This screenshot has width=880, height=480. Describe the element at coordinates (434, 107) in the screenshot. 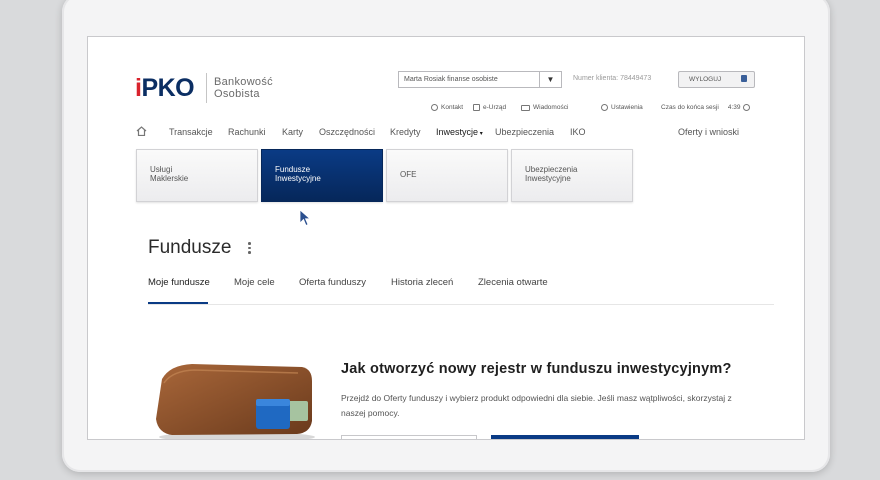

I see `phone-icon` at that location.